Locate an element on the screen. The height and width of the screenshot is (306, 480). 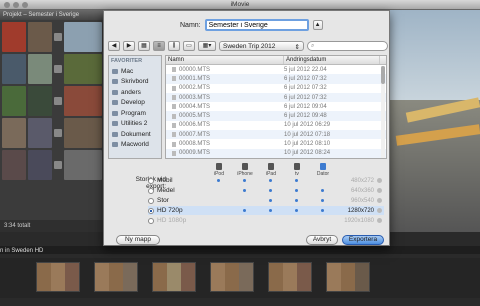
column-header-date: Ändringsdatum is located at coordinates (332, 60).